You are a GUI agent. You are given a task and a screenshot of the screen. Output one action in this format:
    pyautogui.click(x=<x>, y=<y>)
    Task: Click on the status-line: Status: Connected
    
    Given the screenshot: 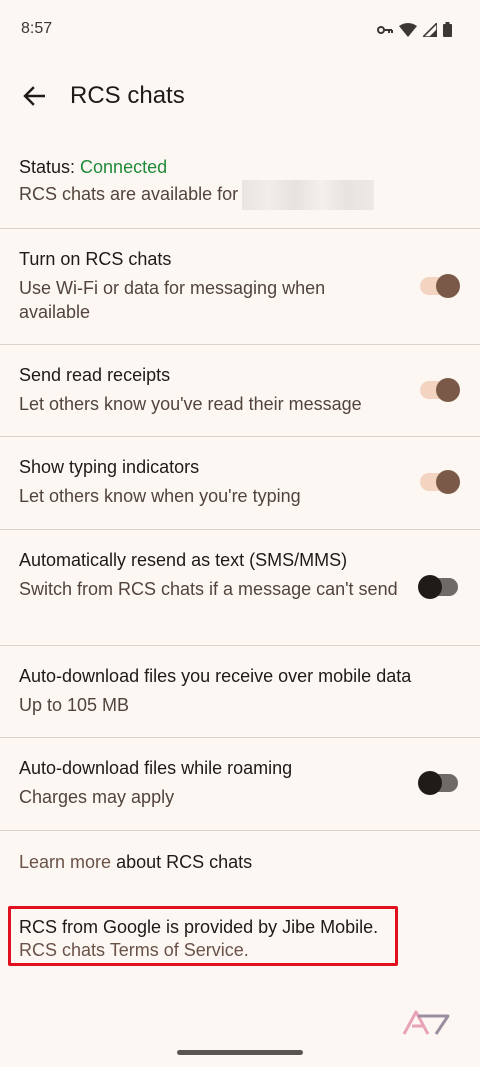 What is the action you would take?
    pyautogui.click(x=93, y=167)
    